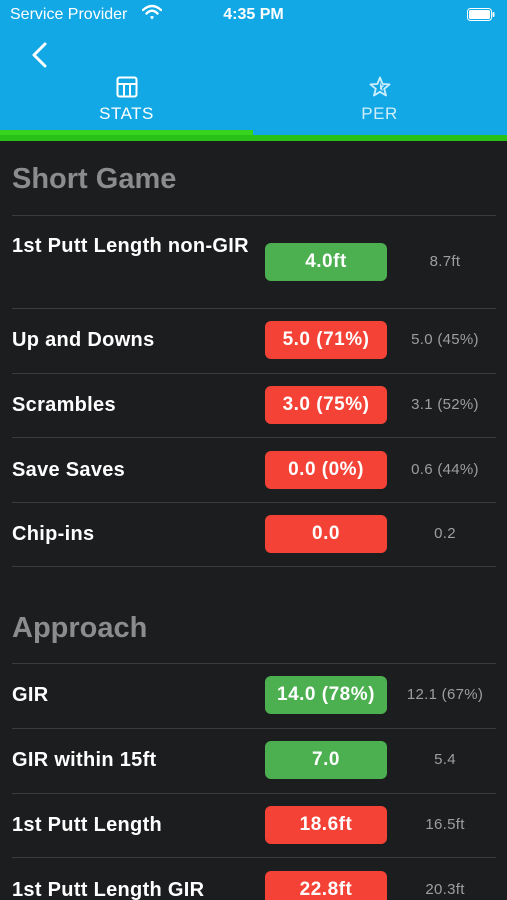  What do you see at coordinates (379, 113) in the screenshot?
I see `tab-per-label: PER` at bounding box center [379, 113].